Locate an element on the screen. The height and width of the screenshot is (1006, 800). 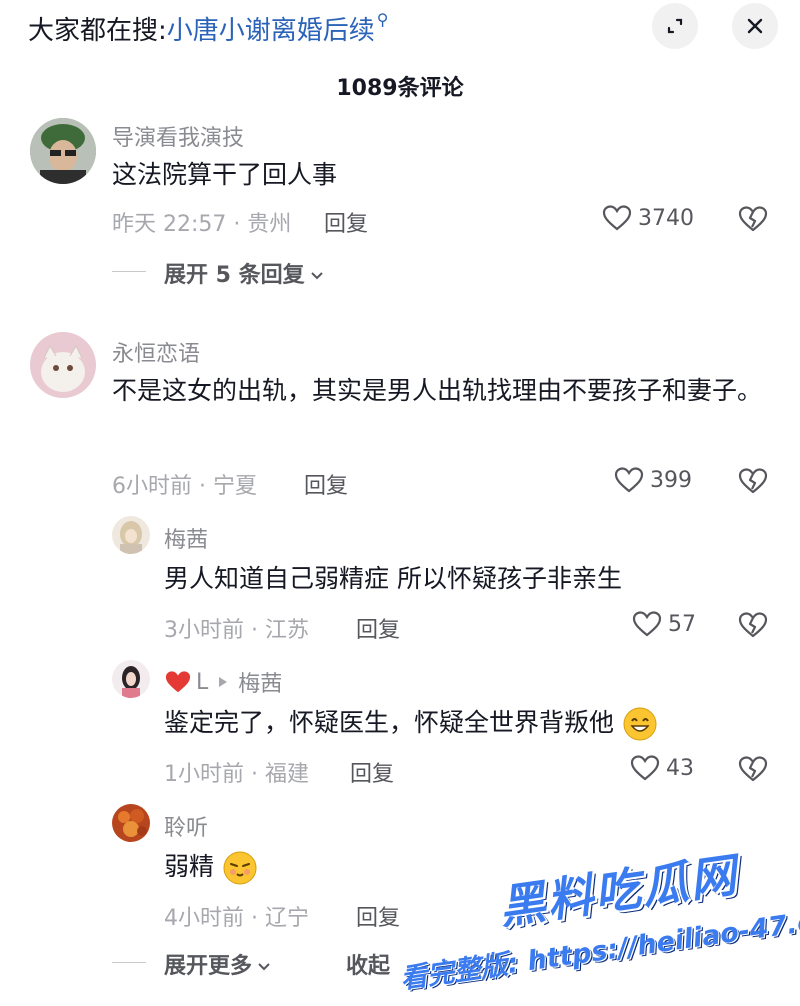
reply-nickname: 梅茜 is located at coordinates (186, 538).